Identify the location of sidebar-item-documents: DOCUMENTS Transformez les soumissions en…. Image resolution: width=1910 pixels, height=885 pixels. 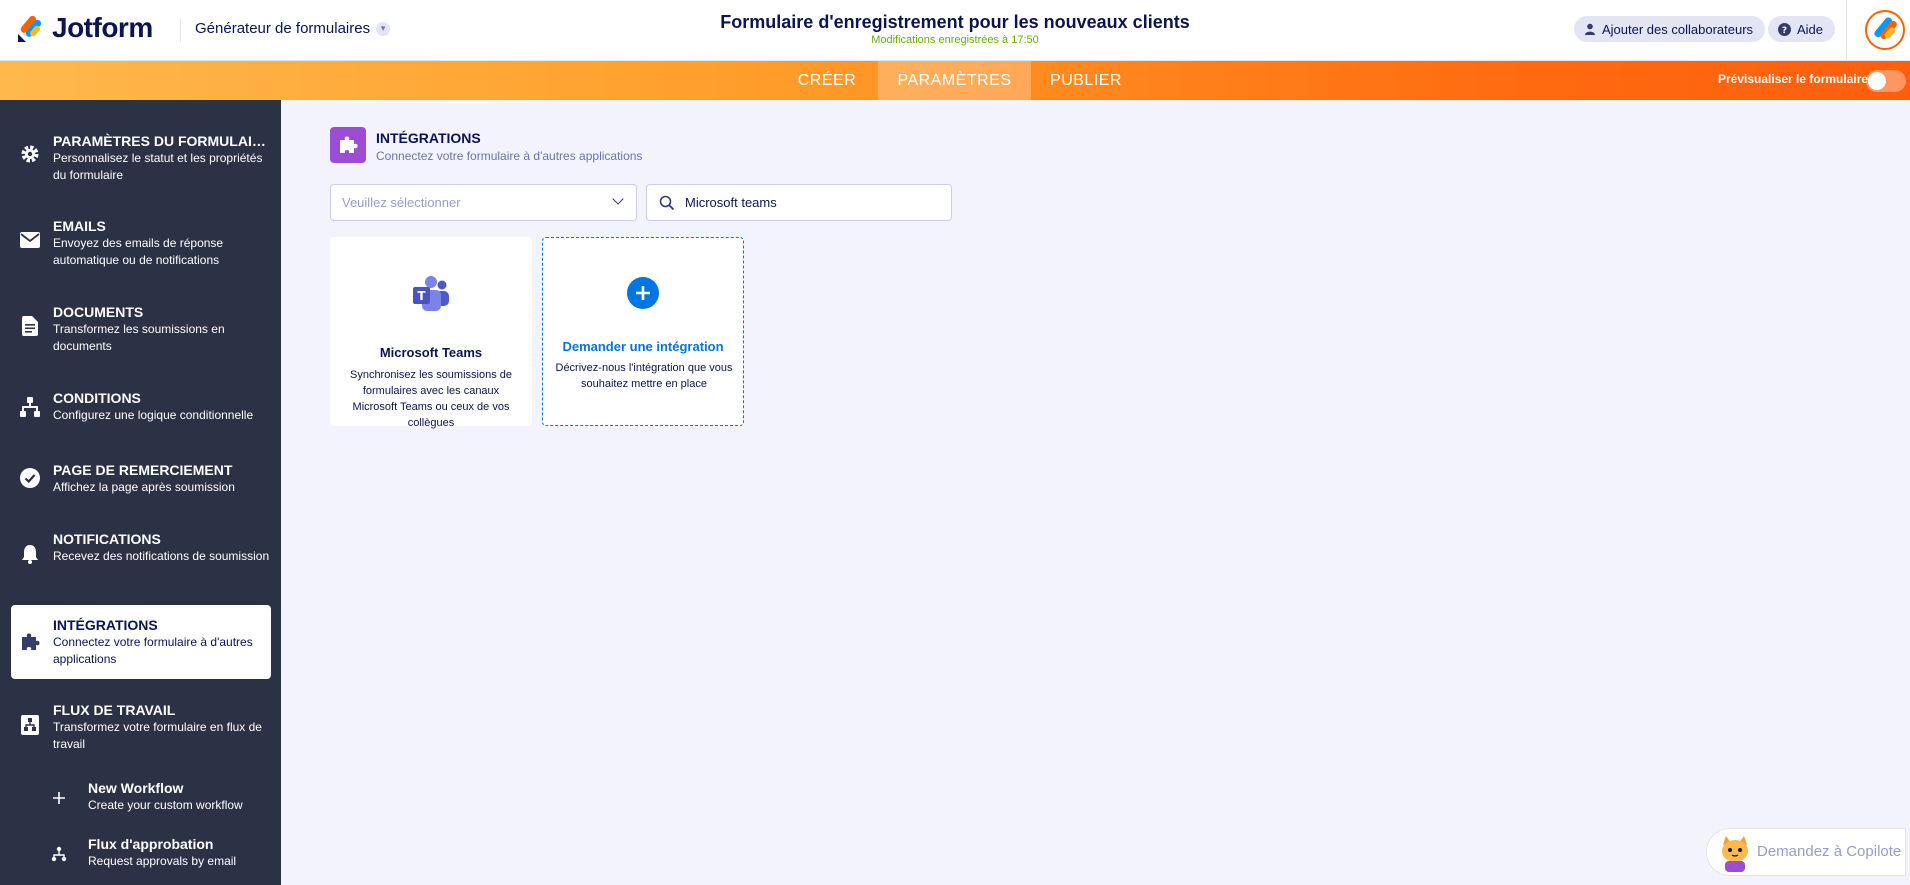
(141, 326).